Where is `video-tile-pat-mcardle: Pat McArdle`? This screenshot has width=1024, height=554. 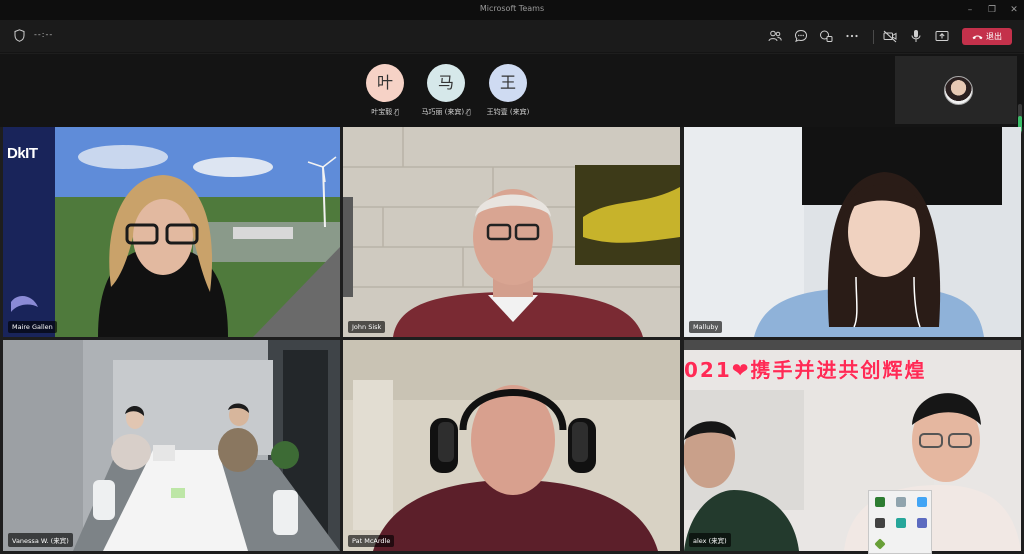 video-tile-pat-mcardle: Pat McArdle is located at coordinates (511, 445).